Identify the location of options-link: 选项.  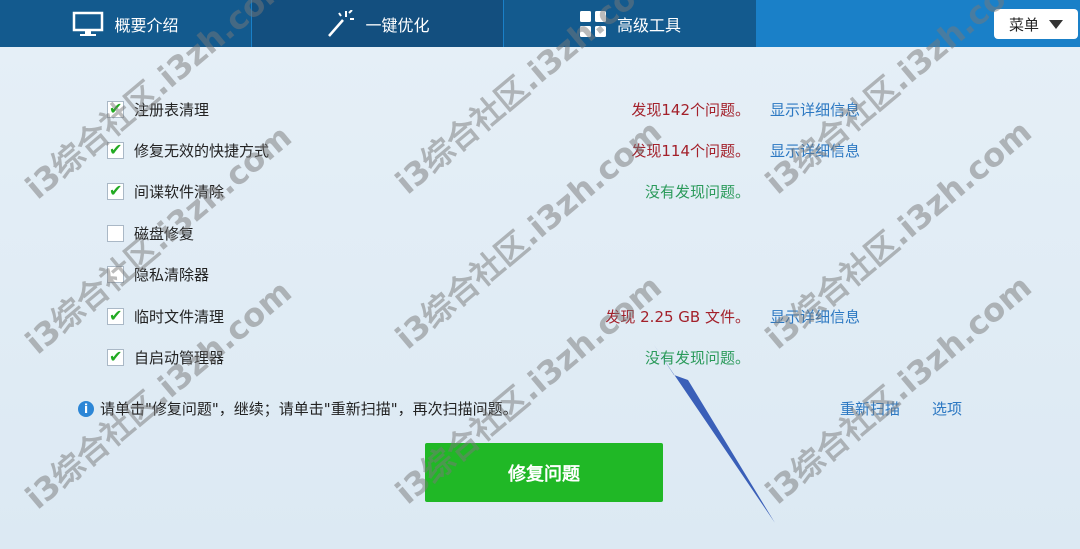
(947, 408).